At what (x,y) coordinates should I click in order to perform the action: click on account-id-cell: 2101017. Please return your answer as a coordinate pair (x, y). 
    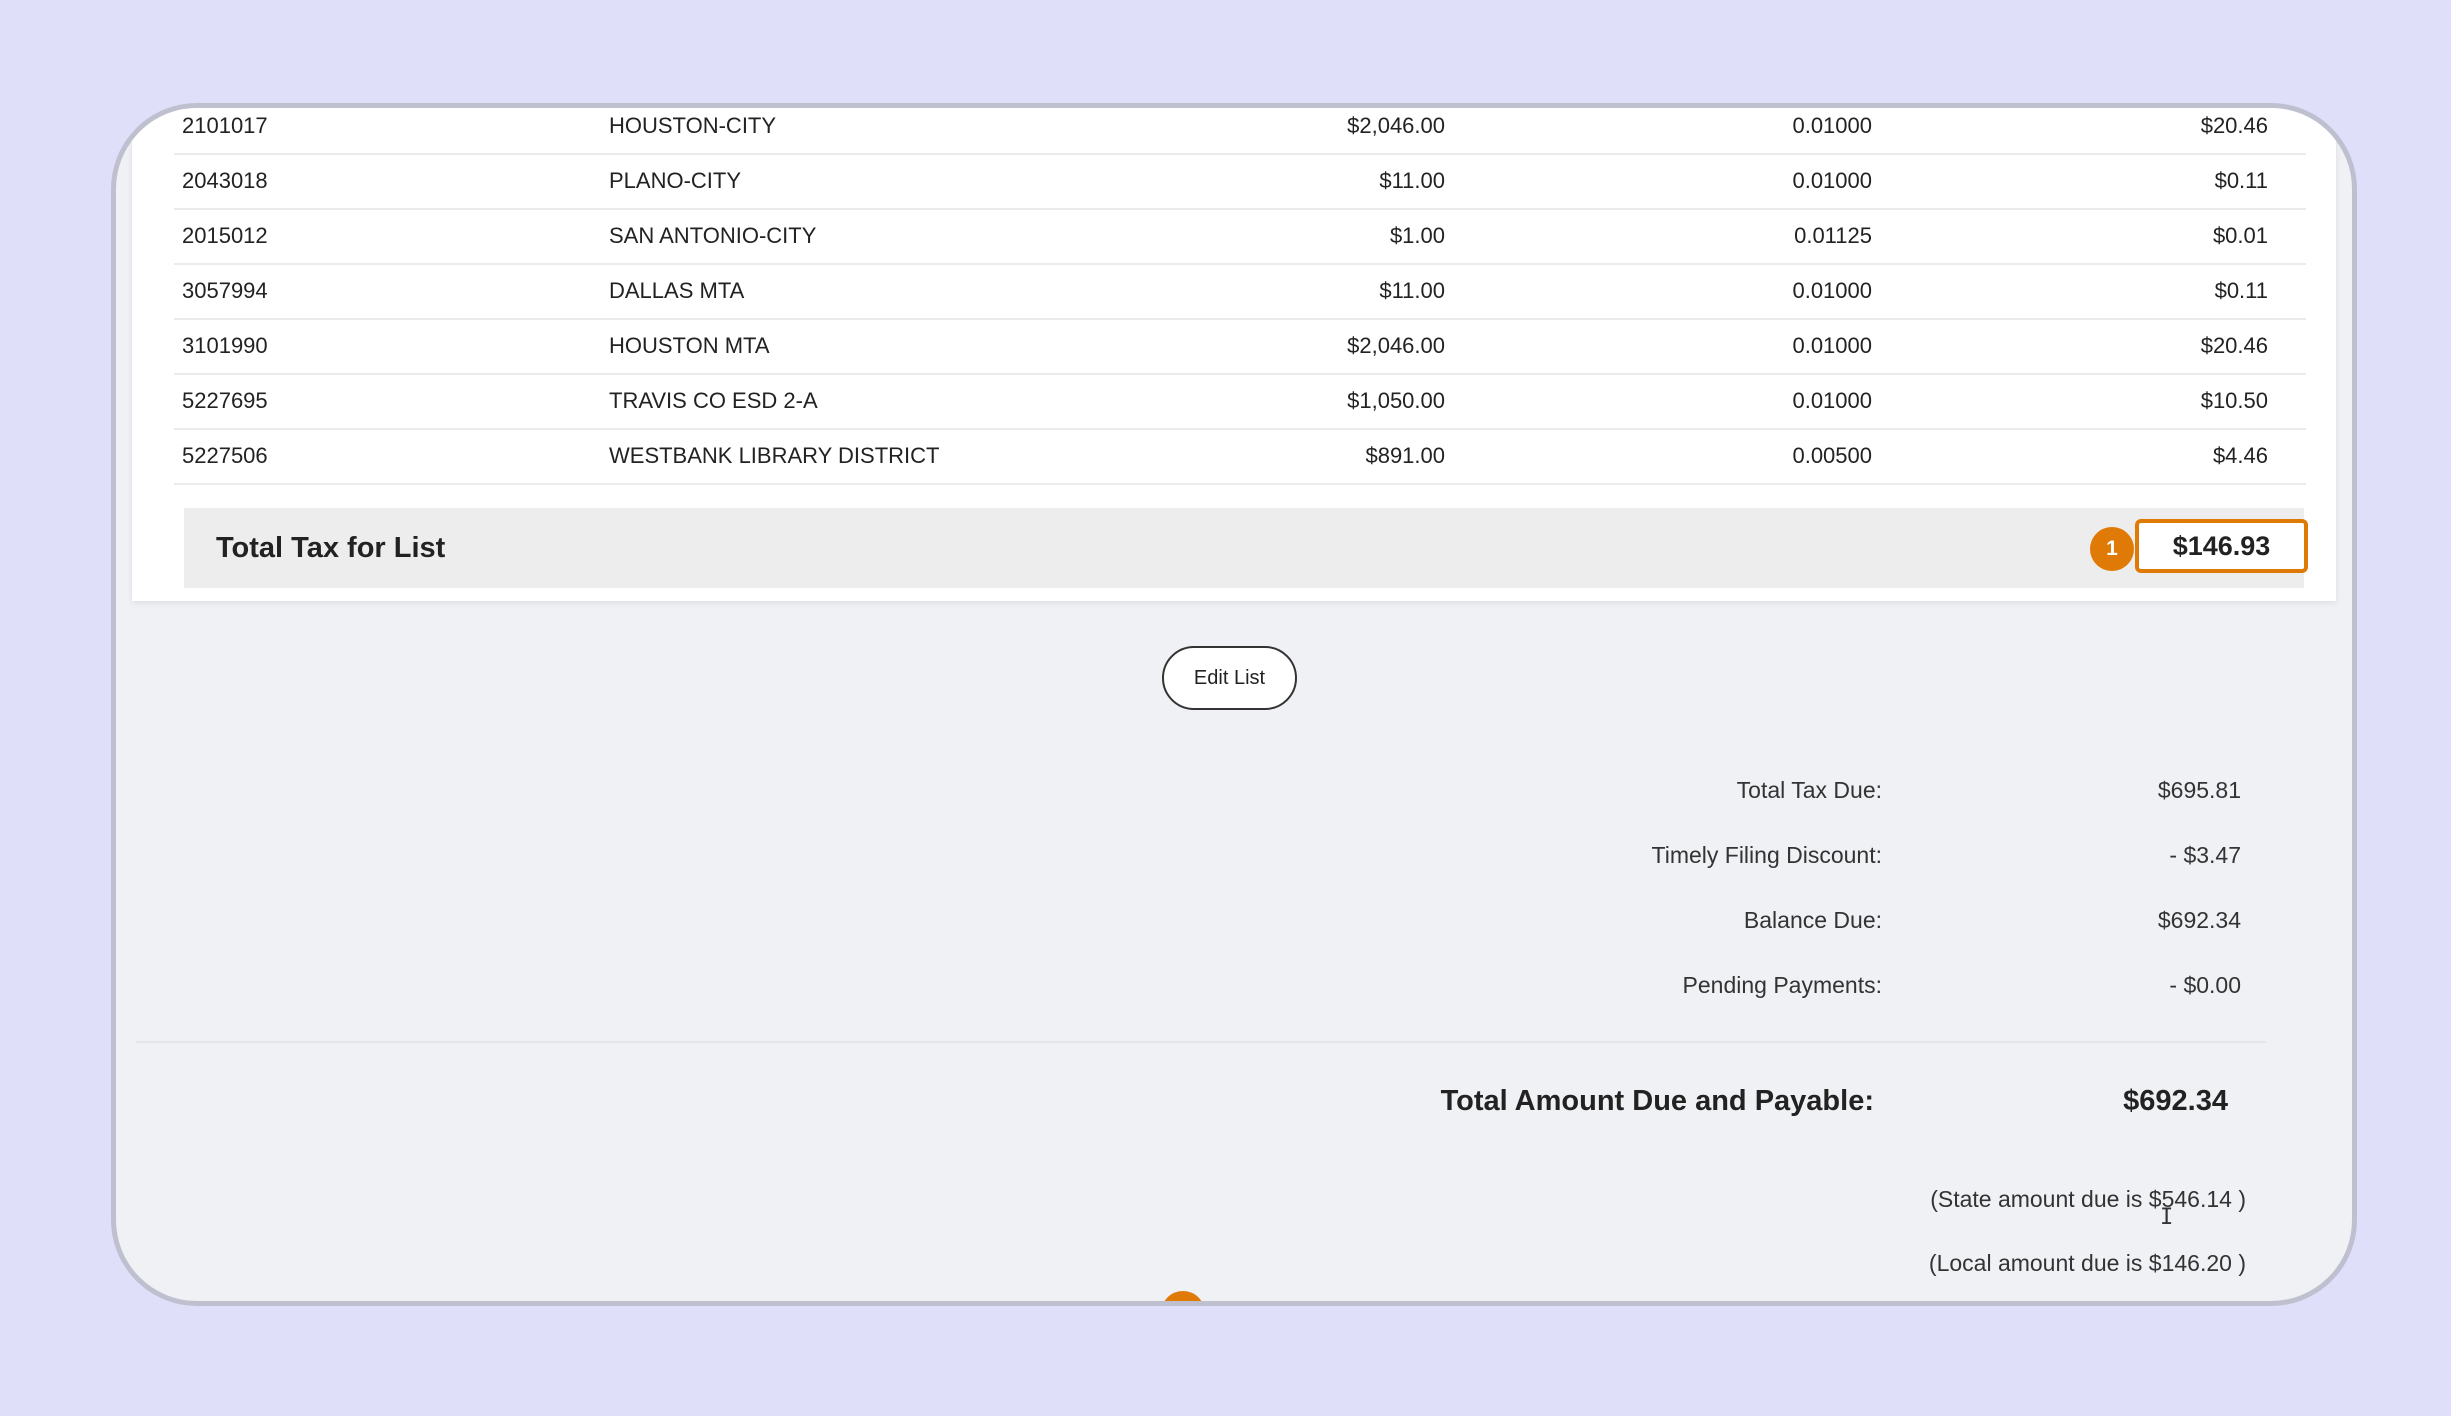
    Looking at the image, I should click on (225, 125).